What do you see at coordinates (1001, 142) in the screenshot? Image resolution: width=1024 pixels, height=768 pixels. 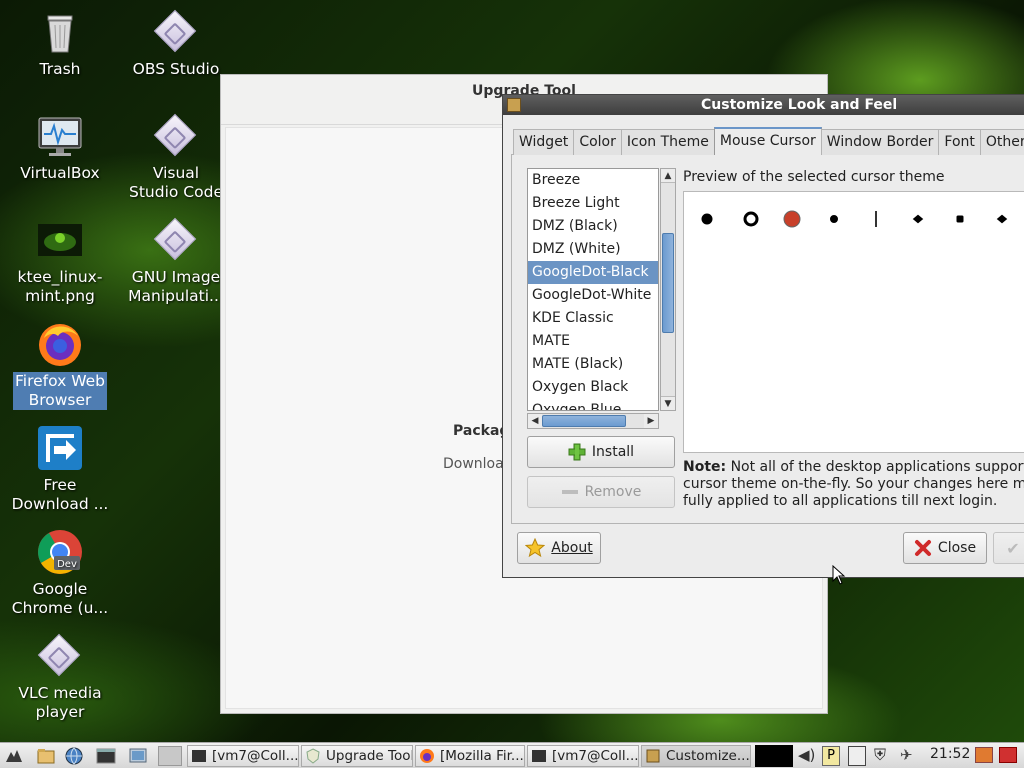 I see `tab-other: Other` at bounding box center [1001, 142].